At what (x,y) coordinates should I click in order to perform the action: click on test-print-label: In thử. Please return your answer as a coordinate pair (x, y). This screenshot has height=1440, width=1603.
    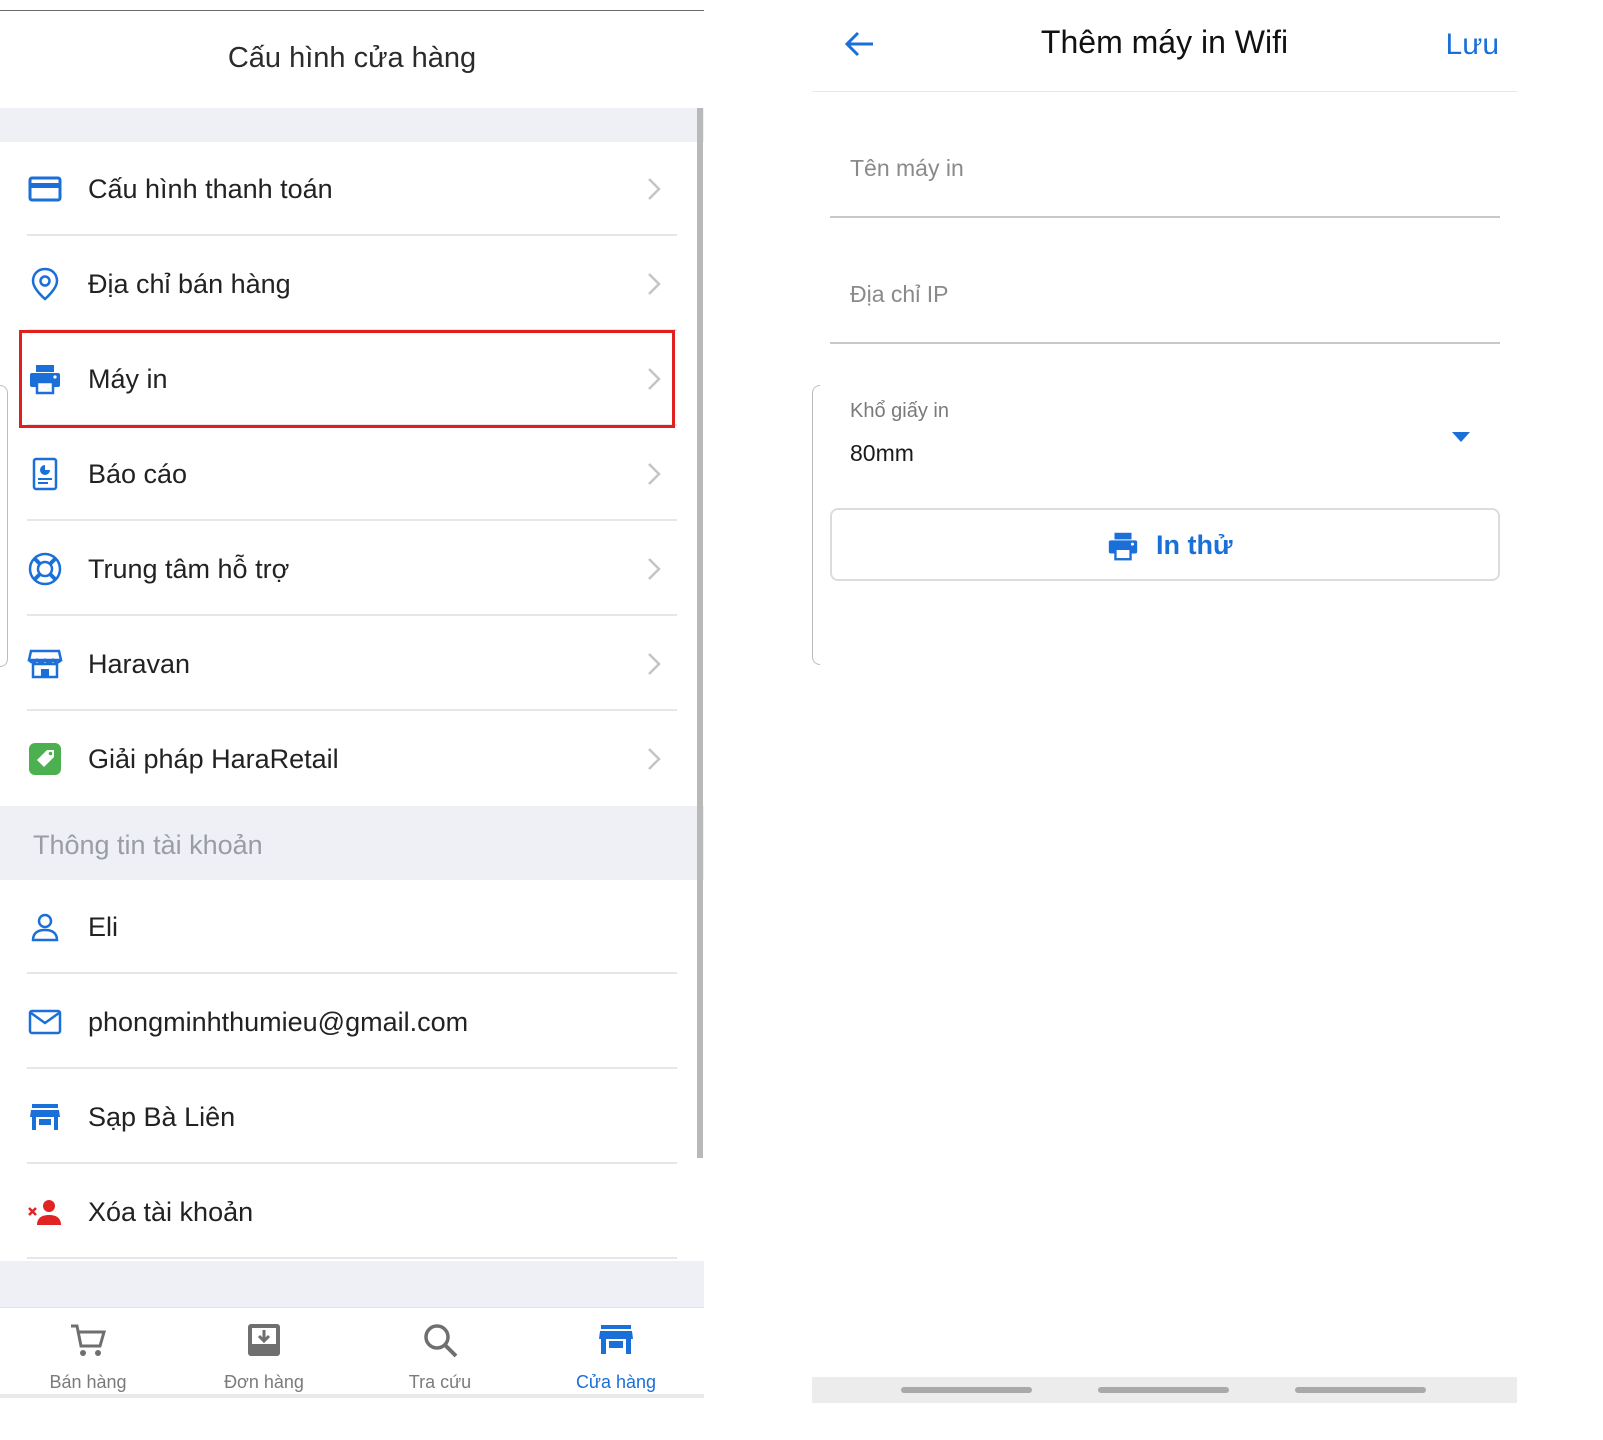
    Looking at the image, I should click on (1194, 545).